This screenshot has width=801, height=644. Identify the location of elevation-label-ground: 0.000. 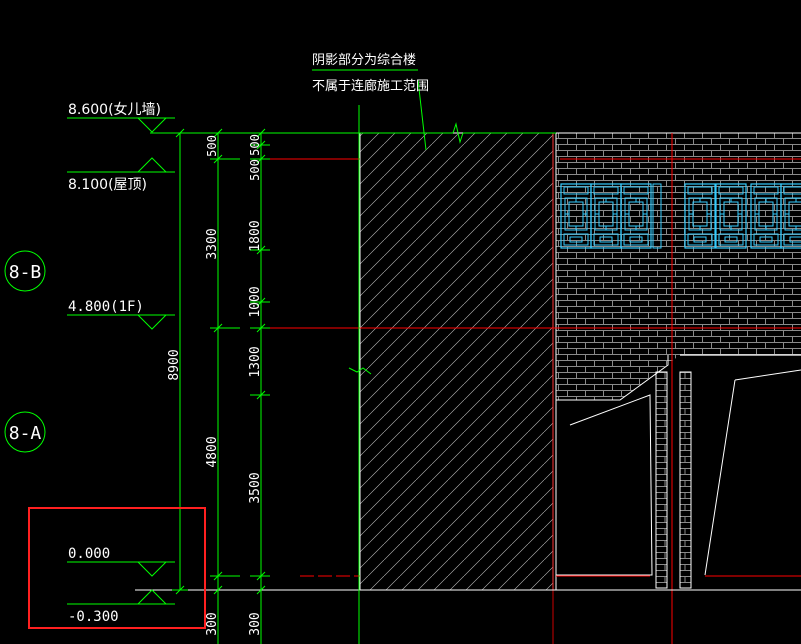
(89, 554).